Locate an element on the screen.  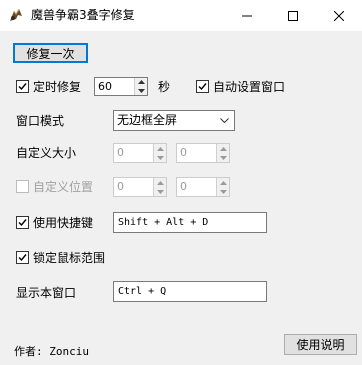
close-button is located at coordinates (339, 15).